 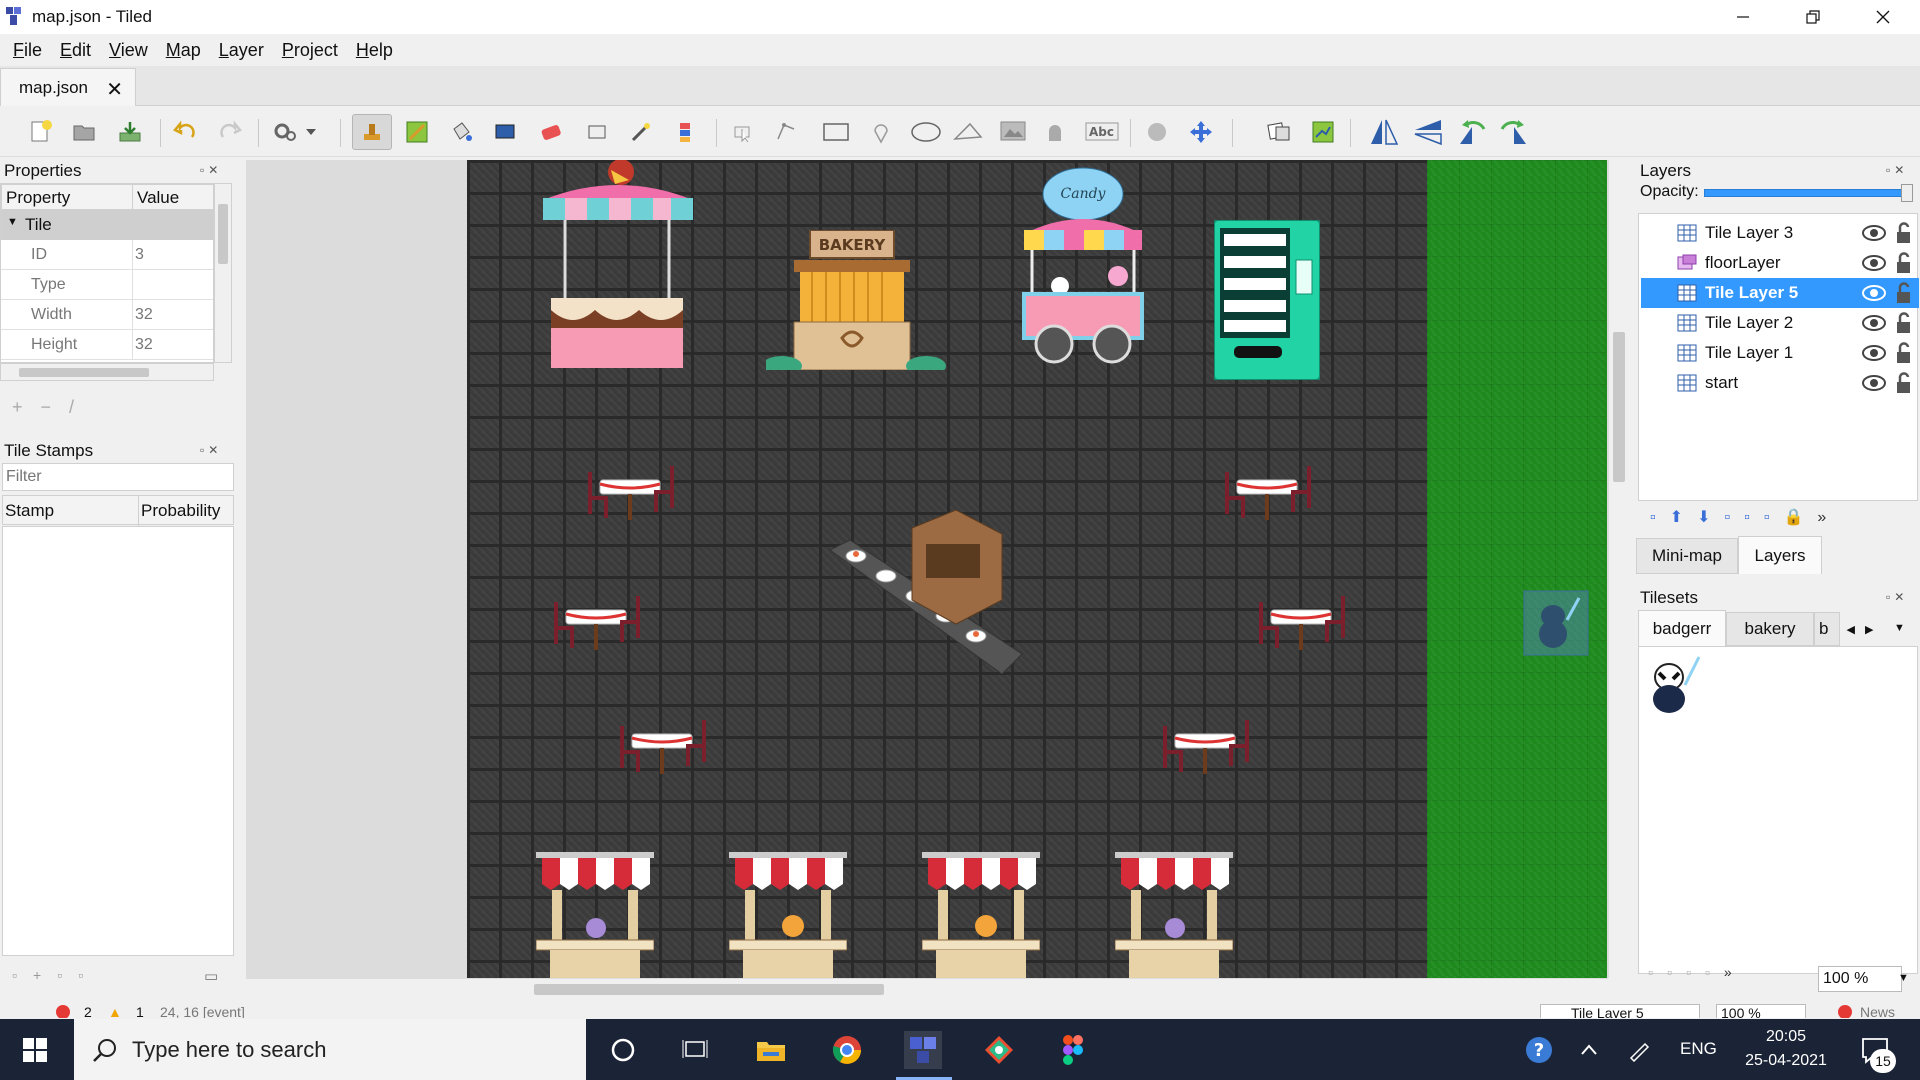 What do you see at coordinates (1517, 569) in the screenshot?
I see `grass-layer` at bounding box center [1517, 569].